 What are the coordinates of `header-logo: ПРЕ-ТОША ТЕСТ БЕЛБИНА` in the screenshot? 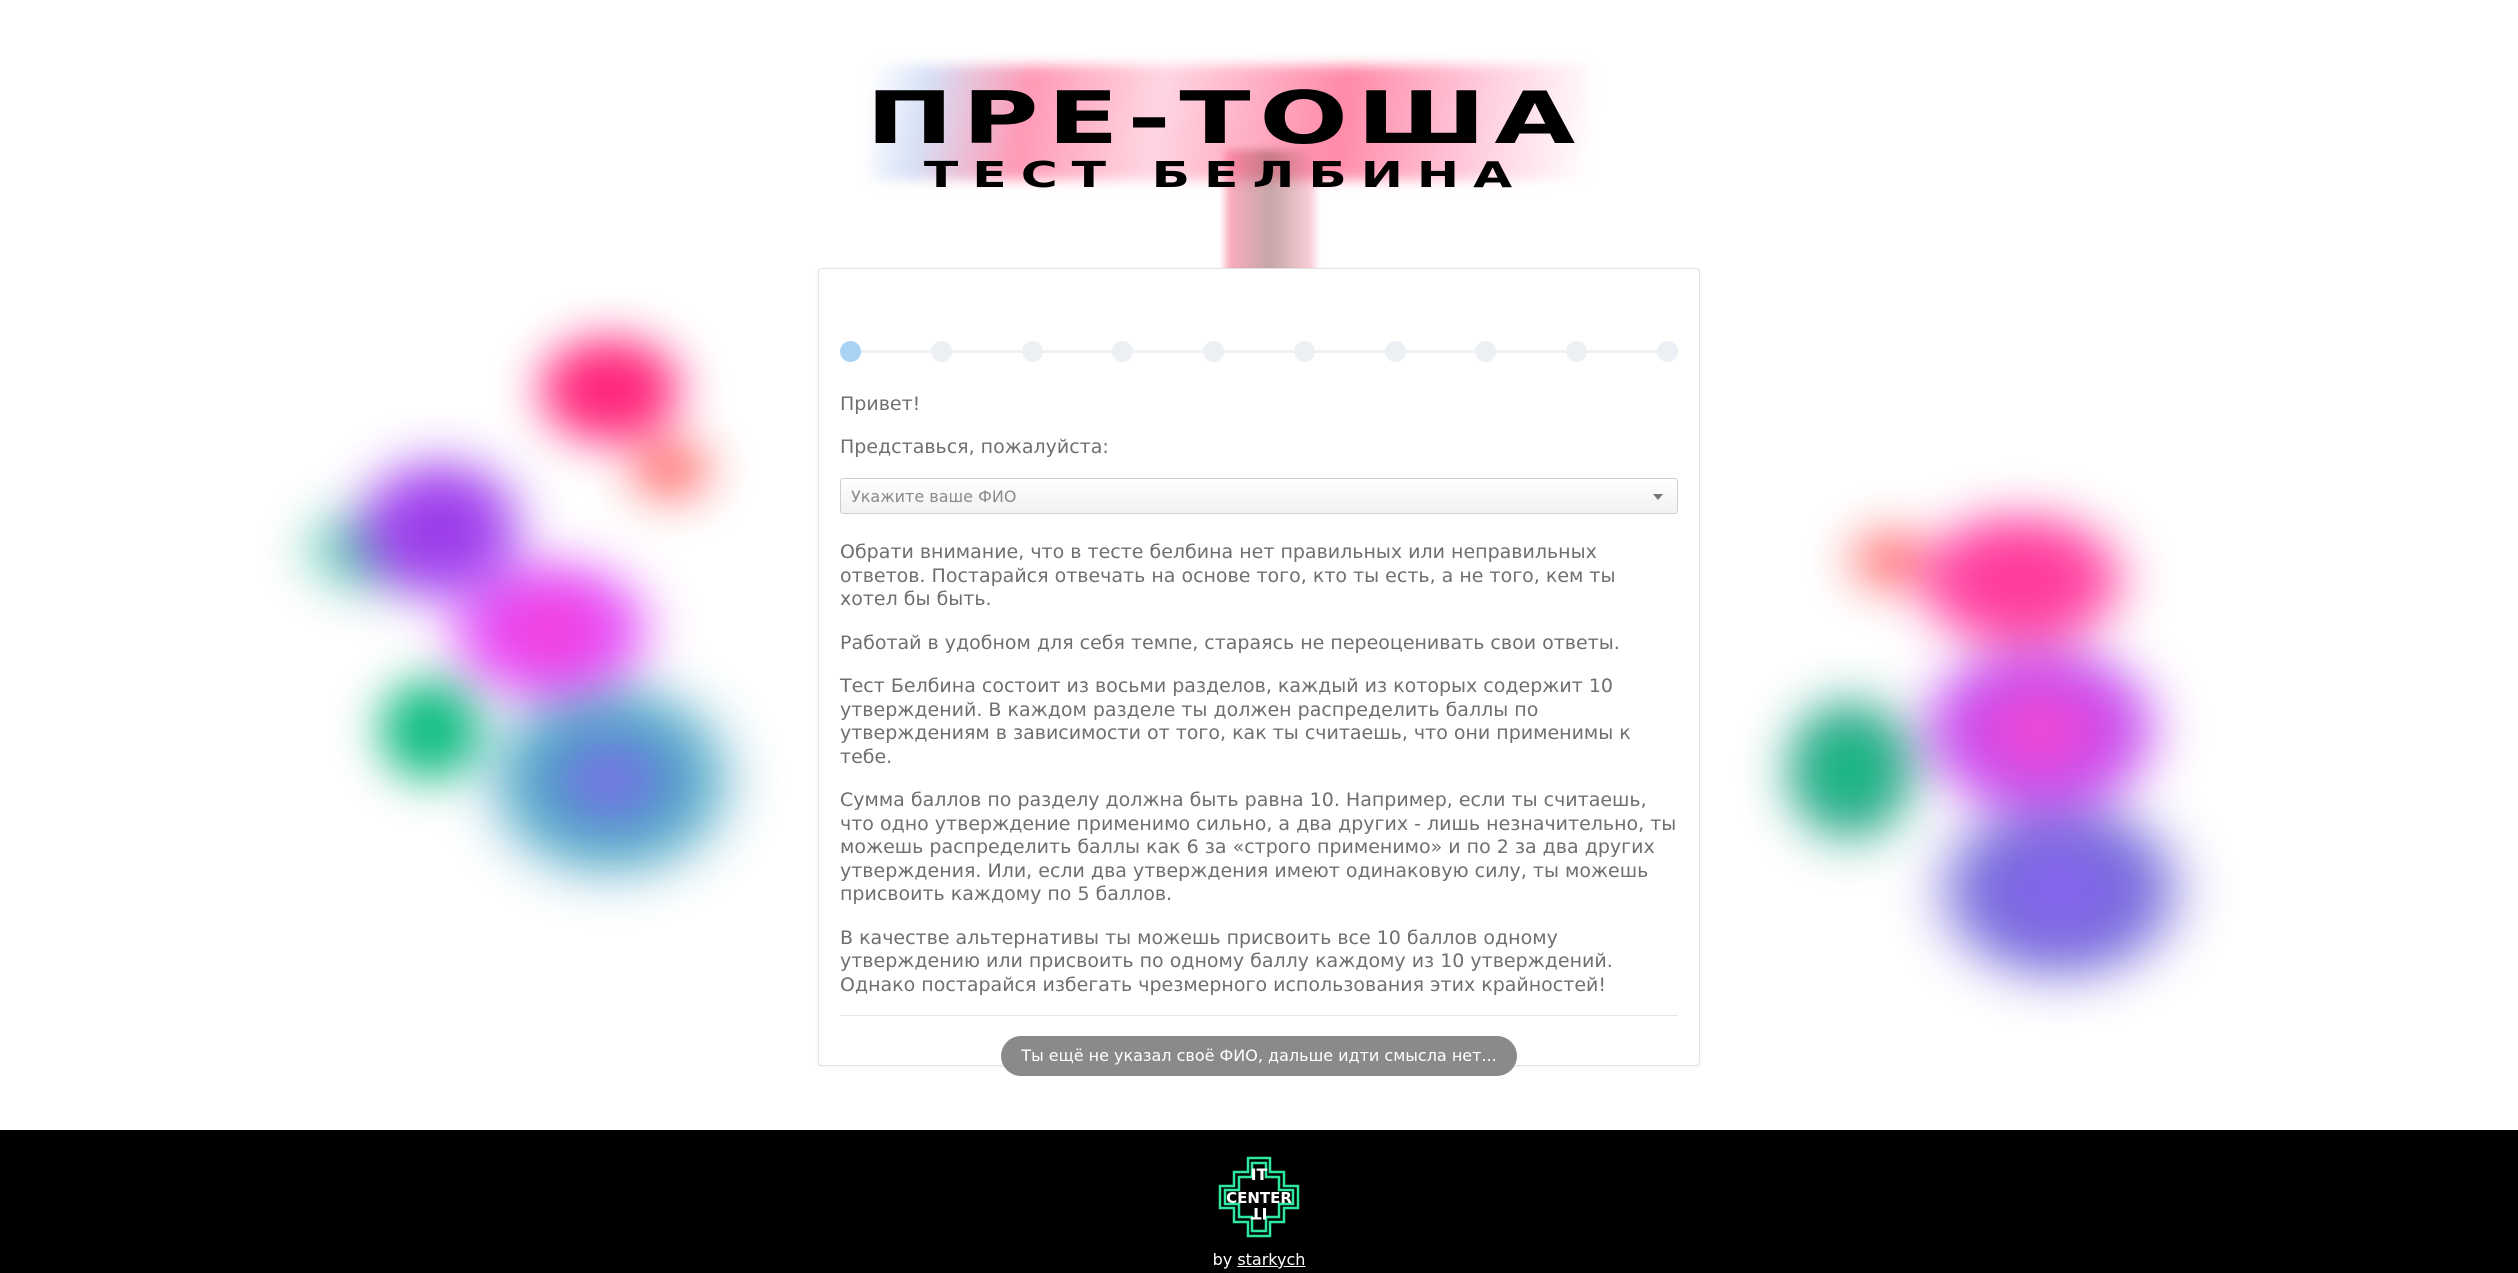 It's located at (1225, 165).